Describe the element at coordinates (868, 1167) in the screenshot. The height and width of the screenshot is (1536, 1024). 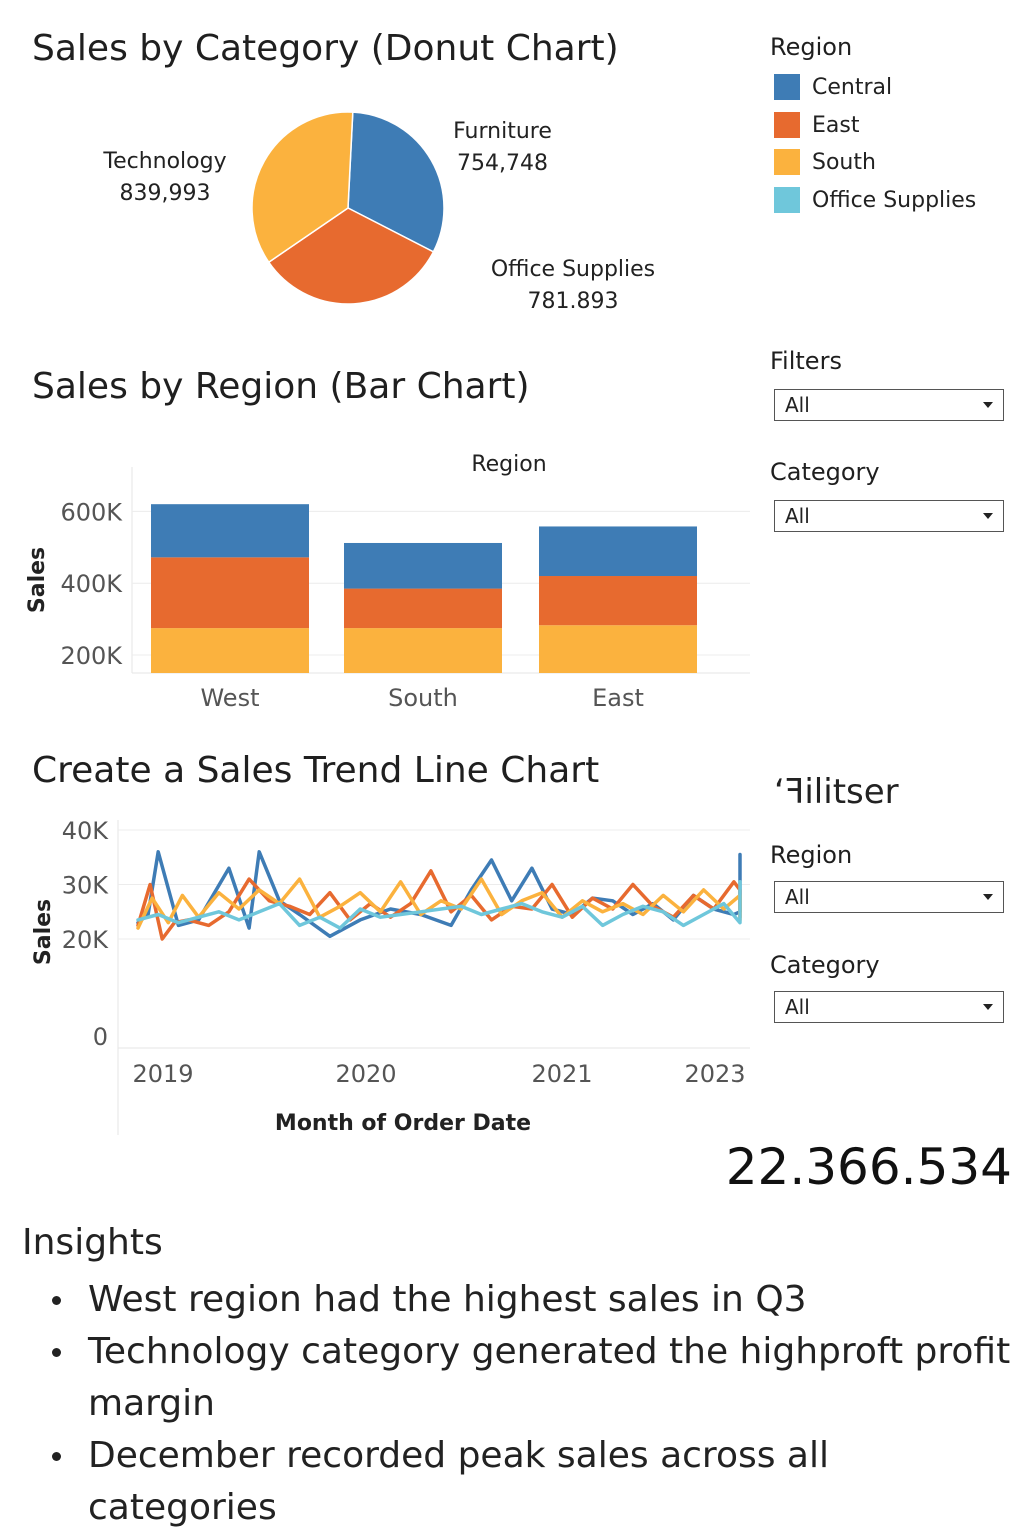
I see `kpi-total-sales: 22.366.534` at that location.